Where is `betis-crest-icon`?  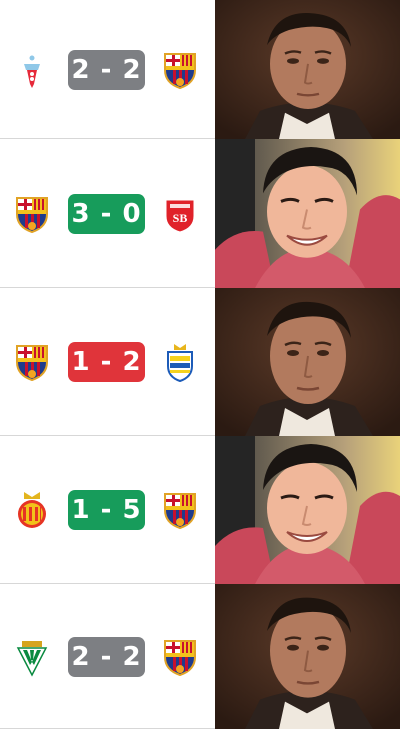 betis-crest-icon is located at coordinates (32, 657).